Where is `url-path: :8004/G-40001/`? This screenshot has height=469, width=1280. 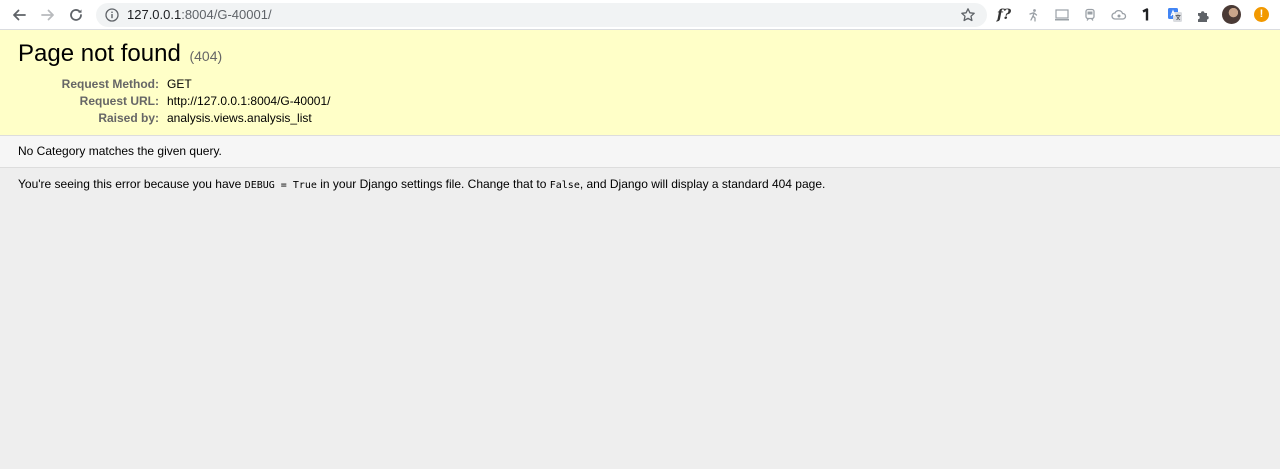 url-path: :8004/G-40001/ is located at coordinates (226, 14).